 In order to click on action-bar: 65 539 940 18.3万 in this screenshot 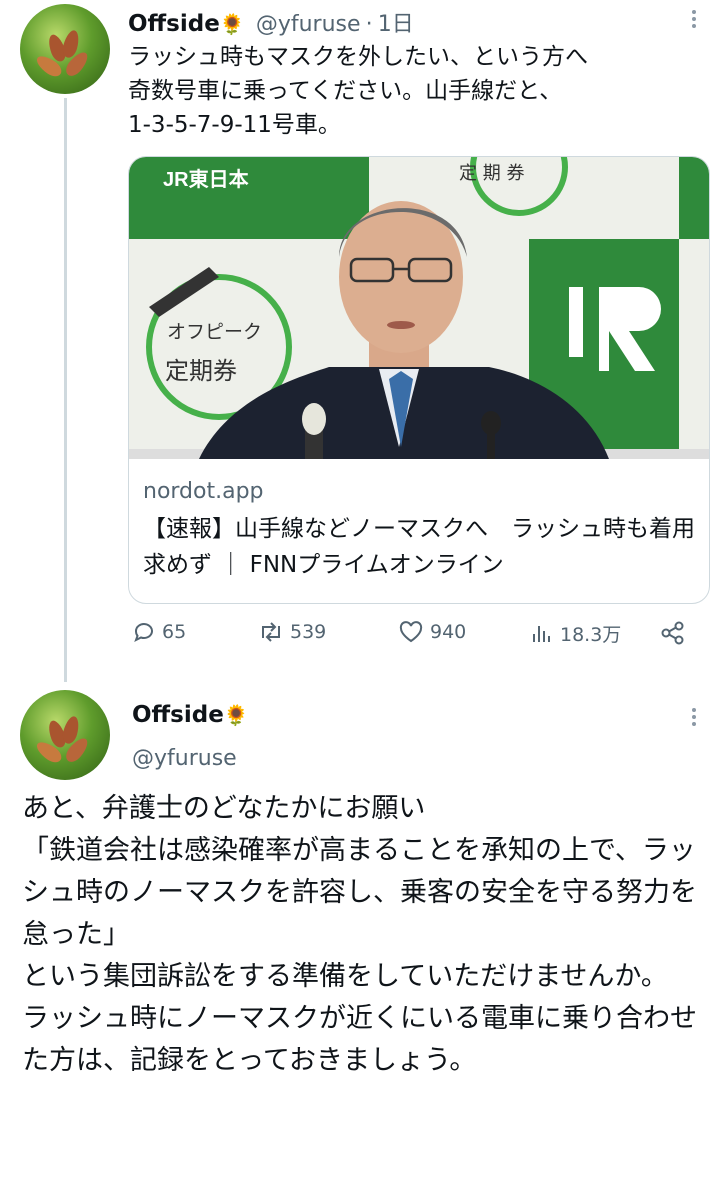, I will do `click(418, 637)`.